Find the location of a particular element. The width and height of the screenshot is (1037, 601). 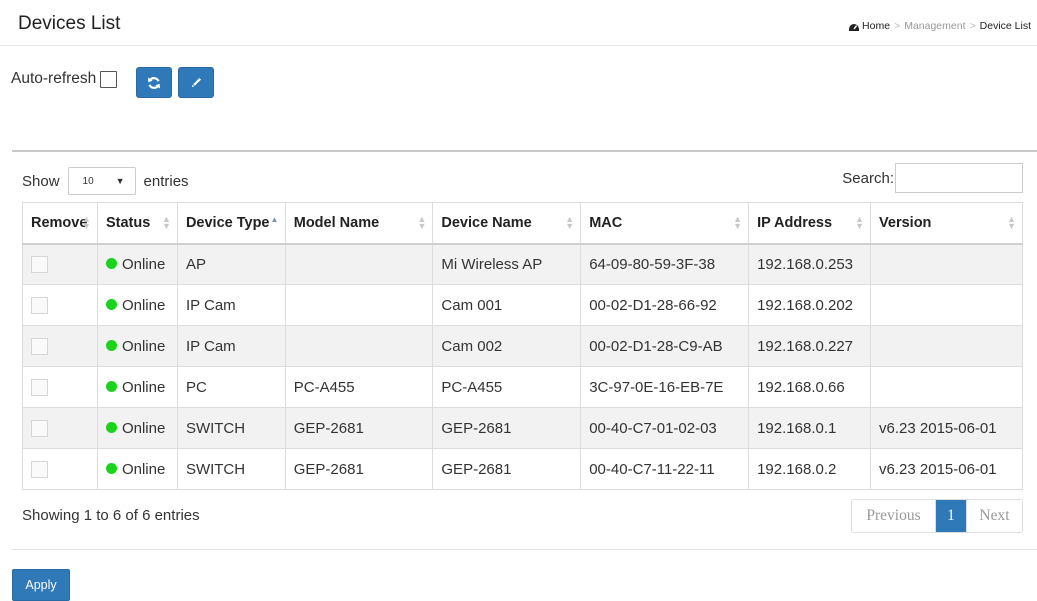

column-header-device-name: Device Name ▲ ▼ is located at coordinates (507, 223).